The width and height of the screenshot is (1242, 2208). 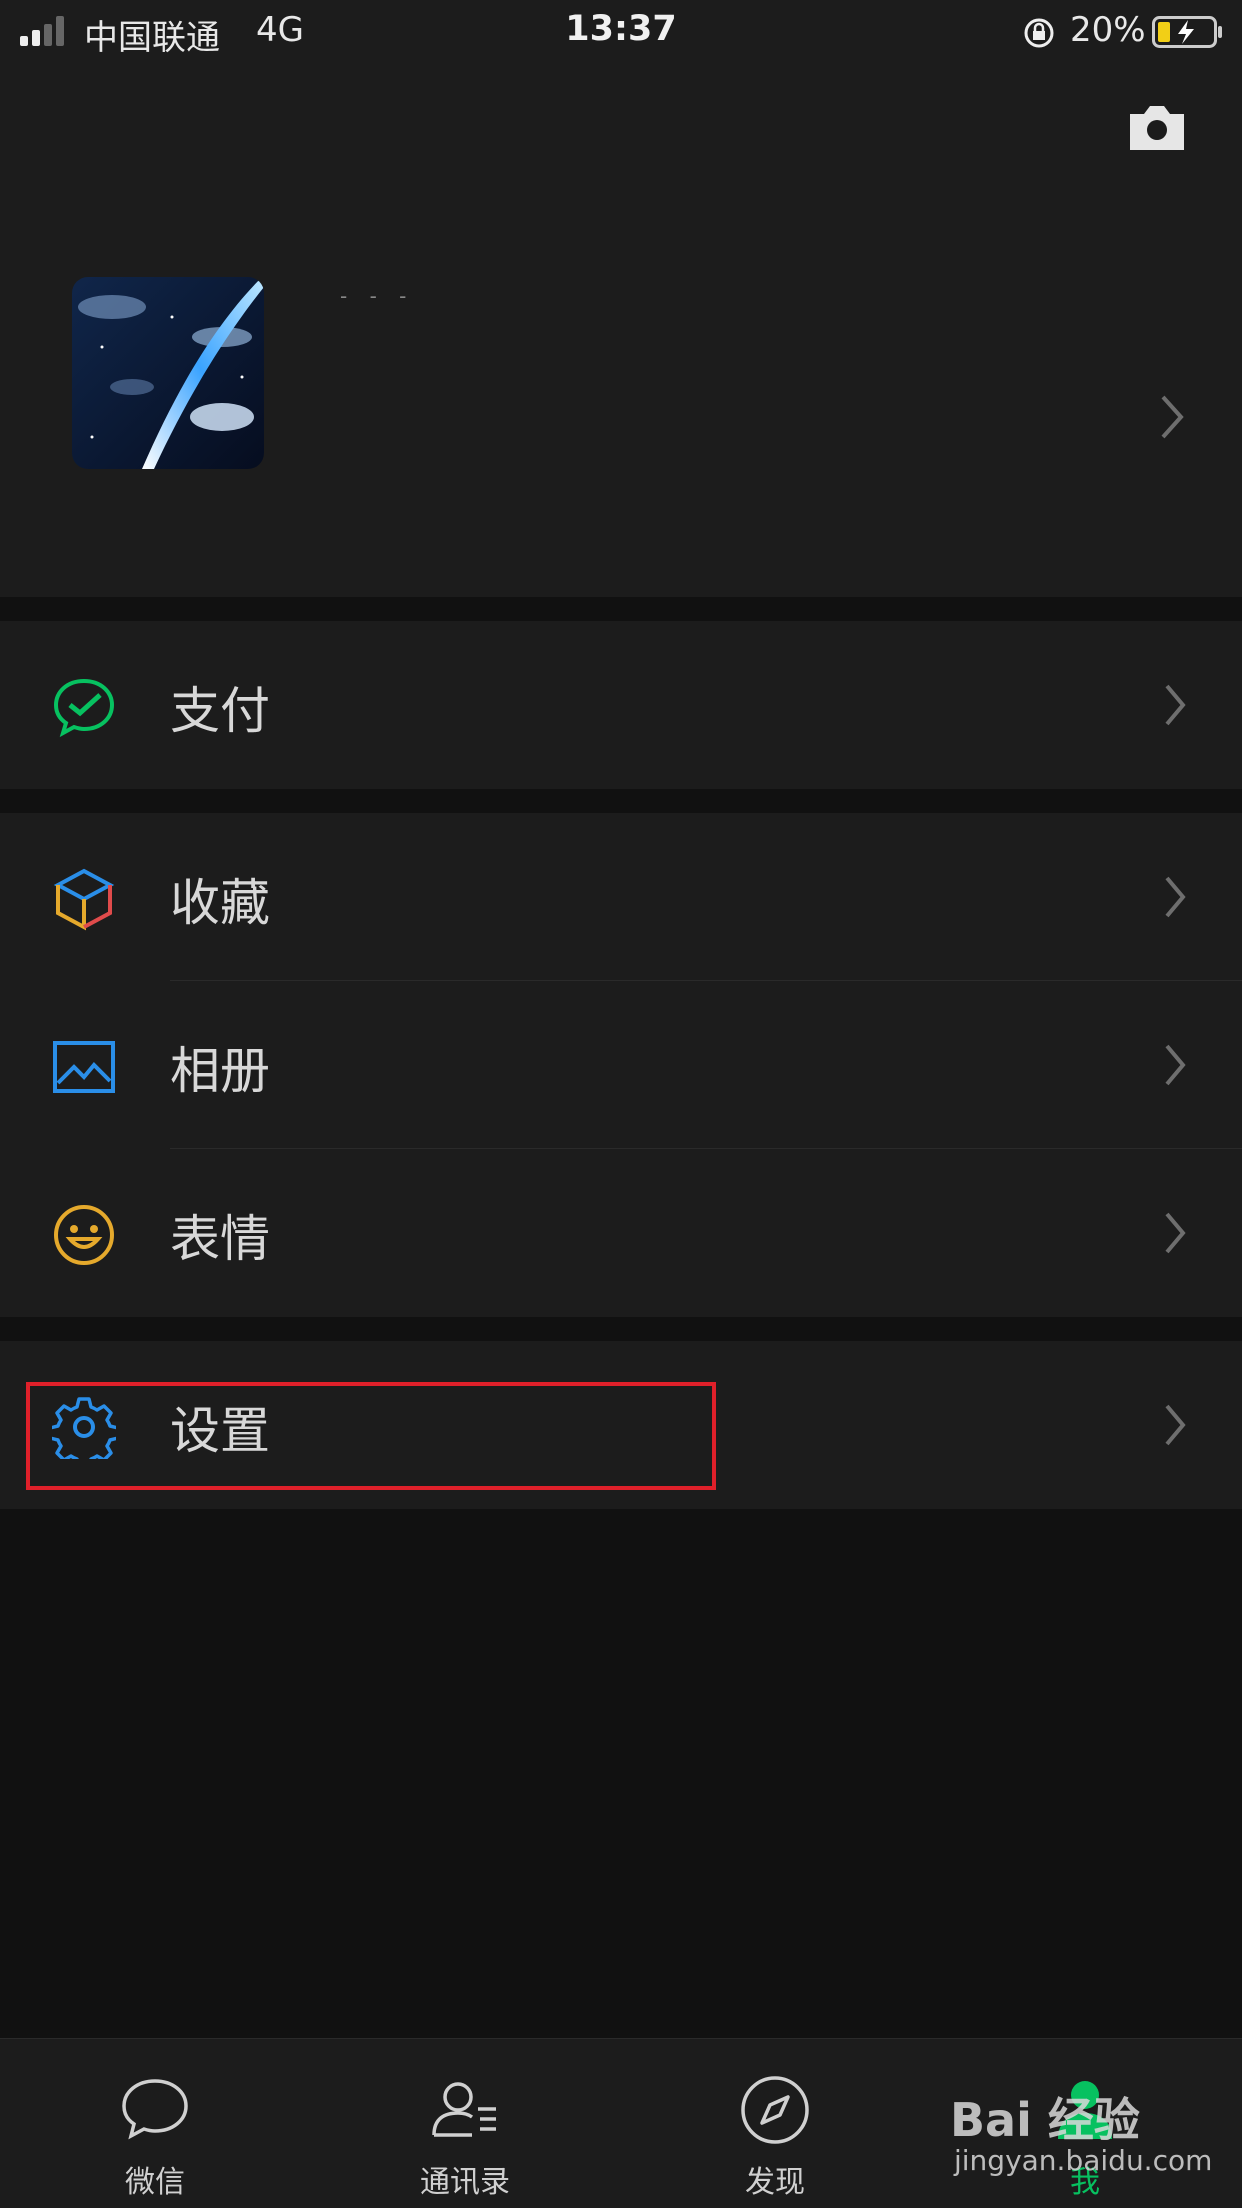 I want to click on battery-percent: 20%, so click(x=1108, y=30).